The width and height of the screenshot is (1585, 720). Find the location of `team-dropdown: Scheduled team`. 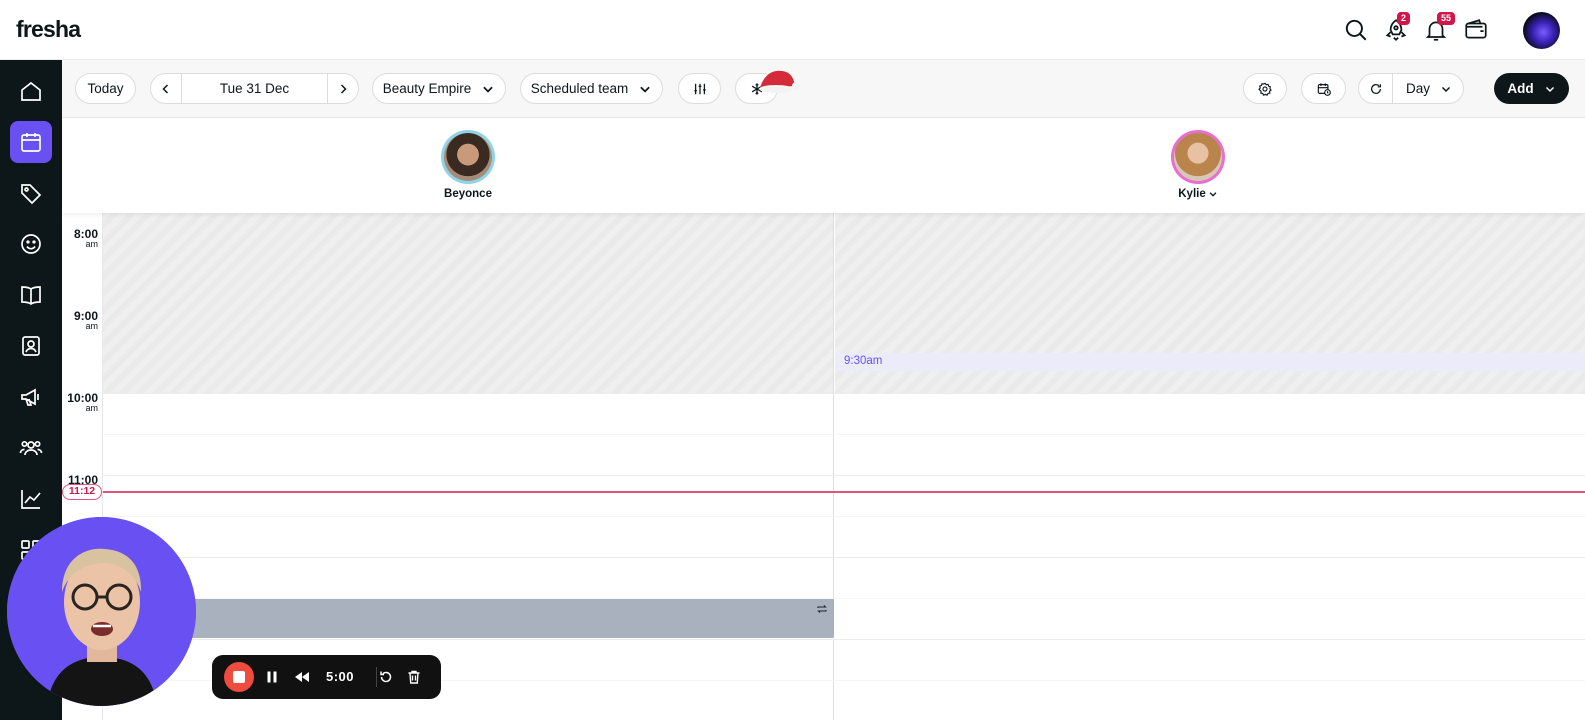

team-dropdown: Scheduled team is located at coordinates (591, 88).